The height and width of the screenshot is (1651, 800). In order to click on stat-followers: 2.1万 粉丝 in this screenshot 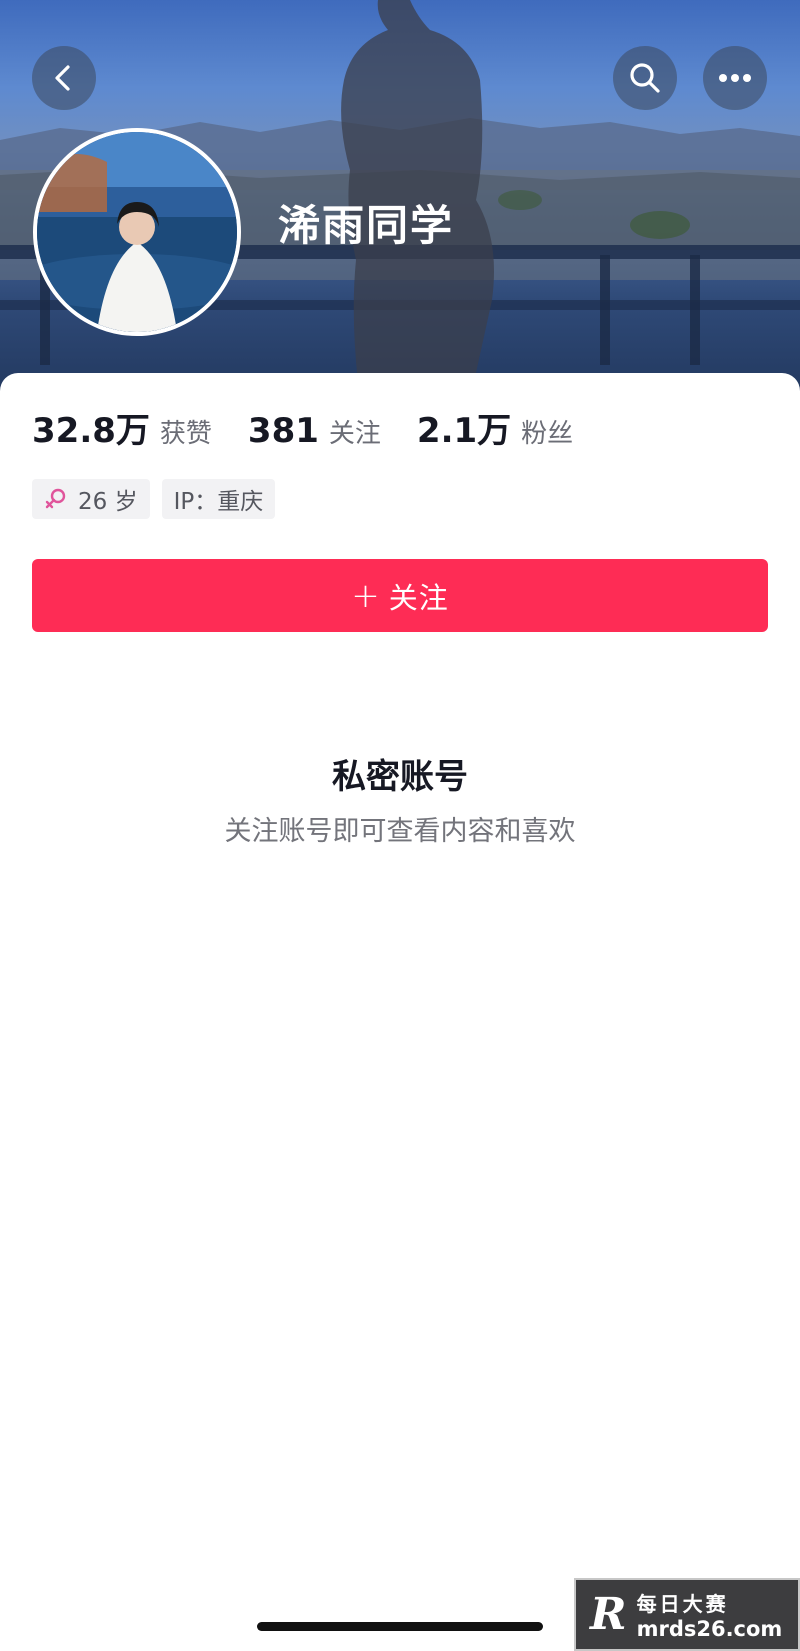, I will do `click(495, 427)`.